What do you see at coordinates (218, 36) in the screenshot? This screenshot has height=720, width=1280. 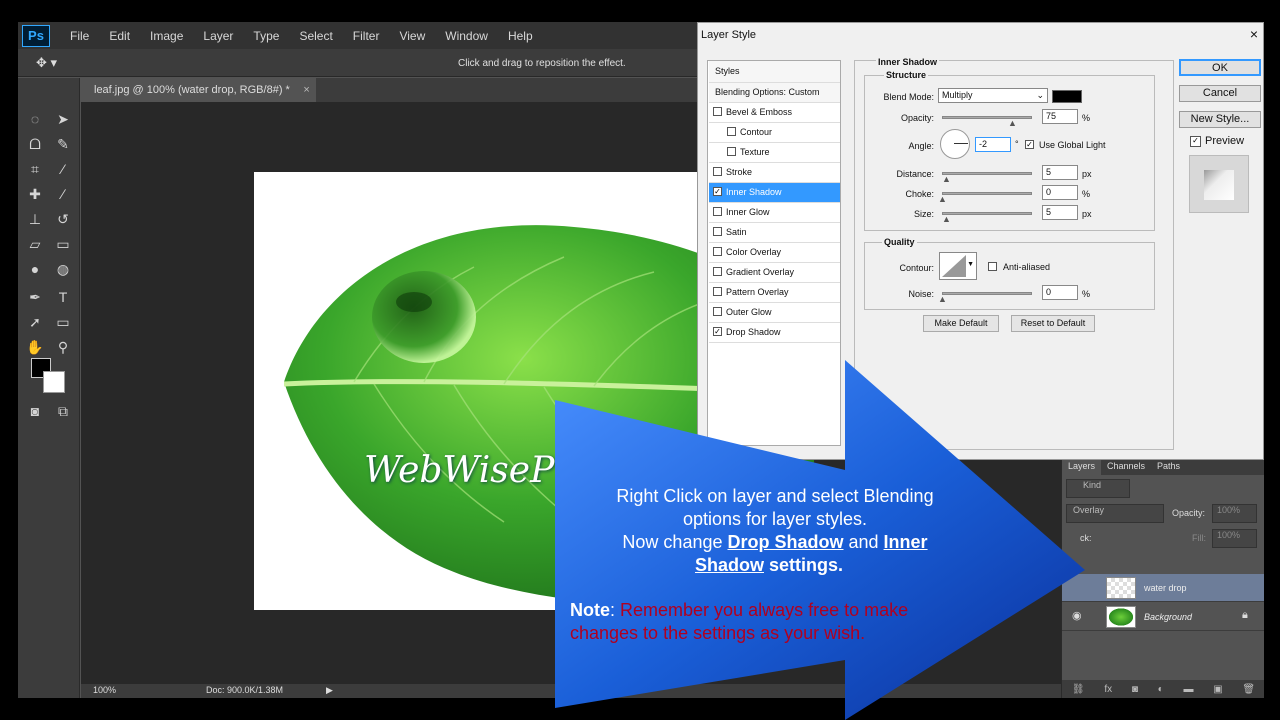 I see `menu-layer: Layer` at bounding box center [218, 36].